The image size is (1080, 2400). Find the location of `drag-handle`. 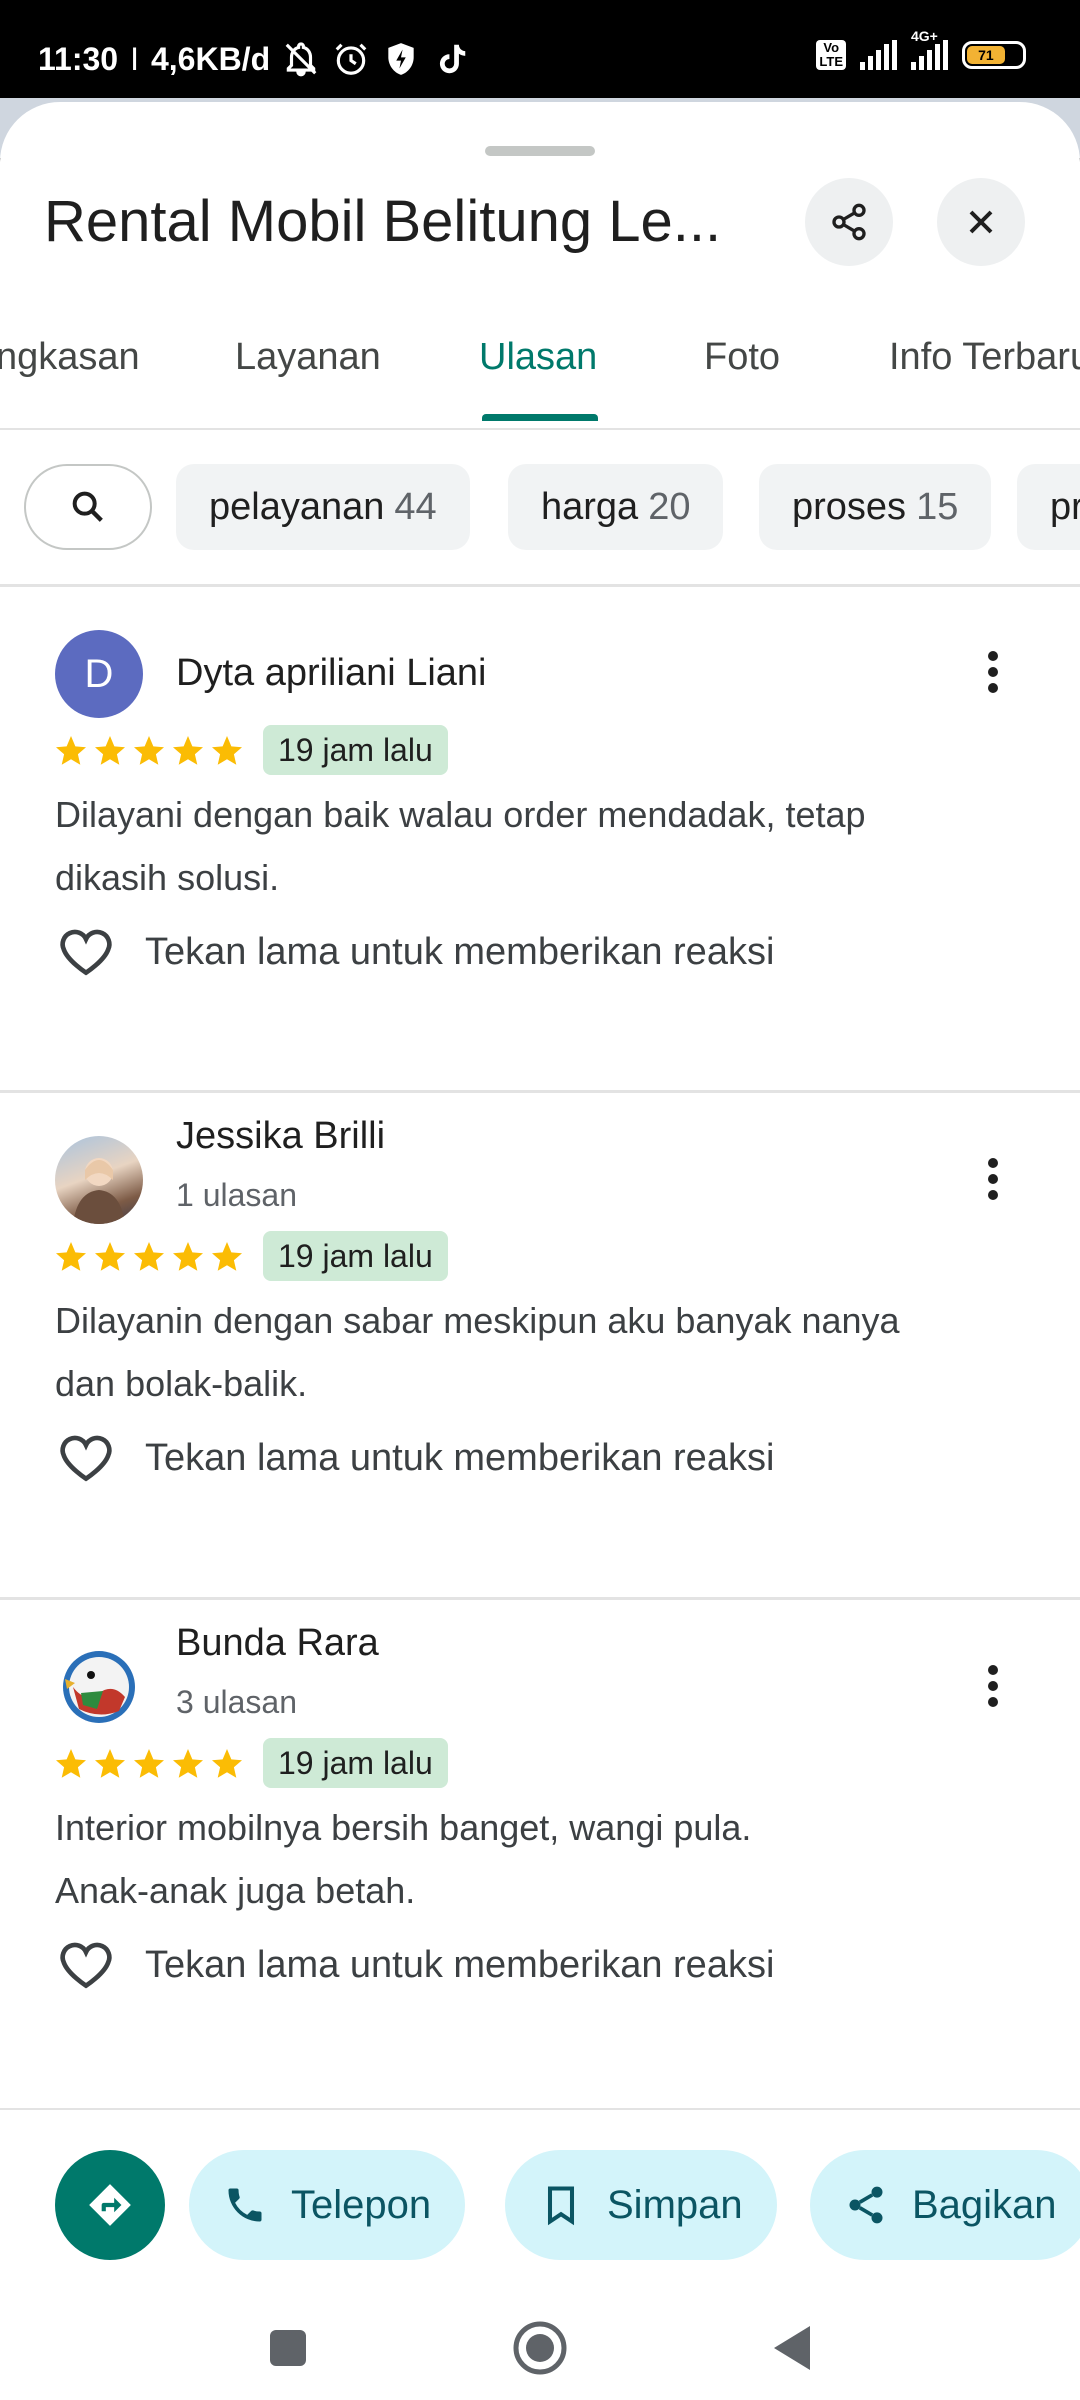

drag-handle is located at coordinates (540, 151).